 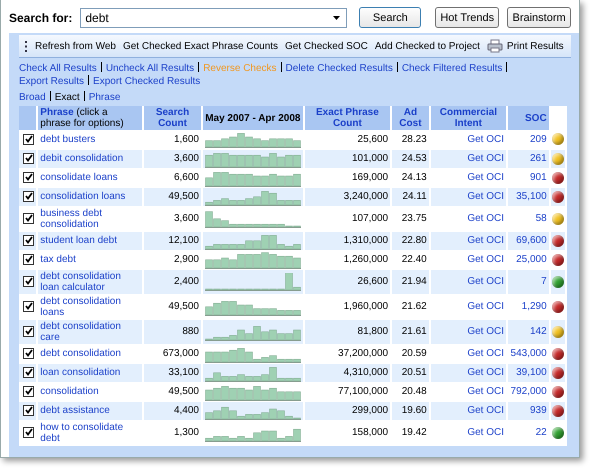 I want to click on soc-link: 142, so click(x=538, y=331).